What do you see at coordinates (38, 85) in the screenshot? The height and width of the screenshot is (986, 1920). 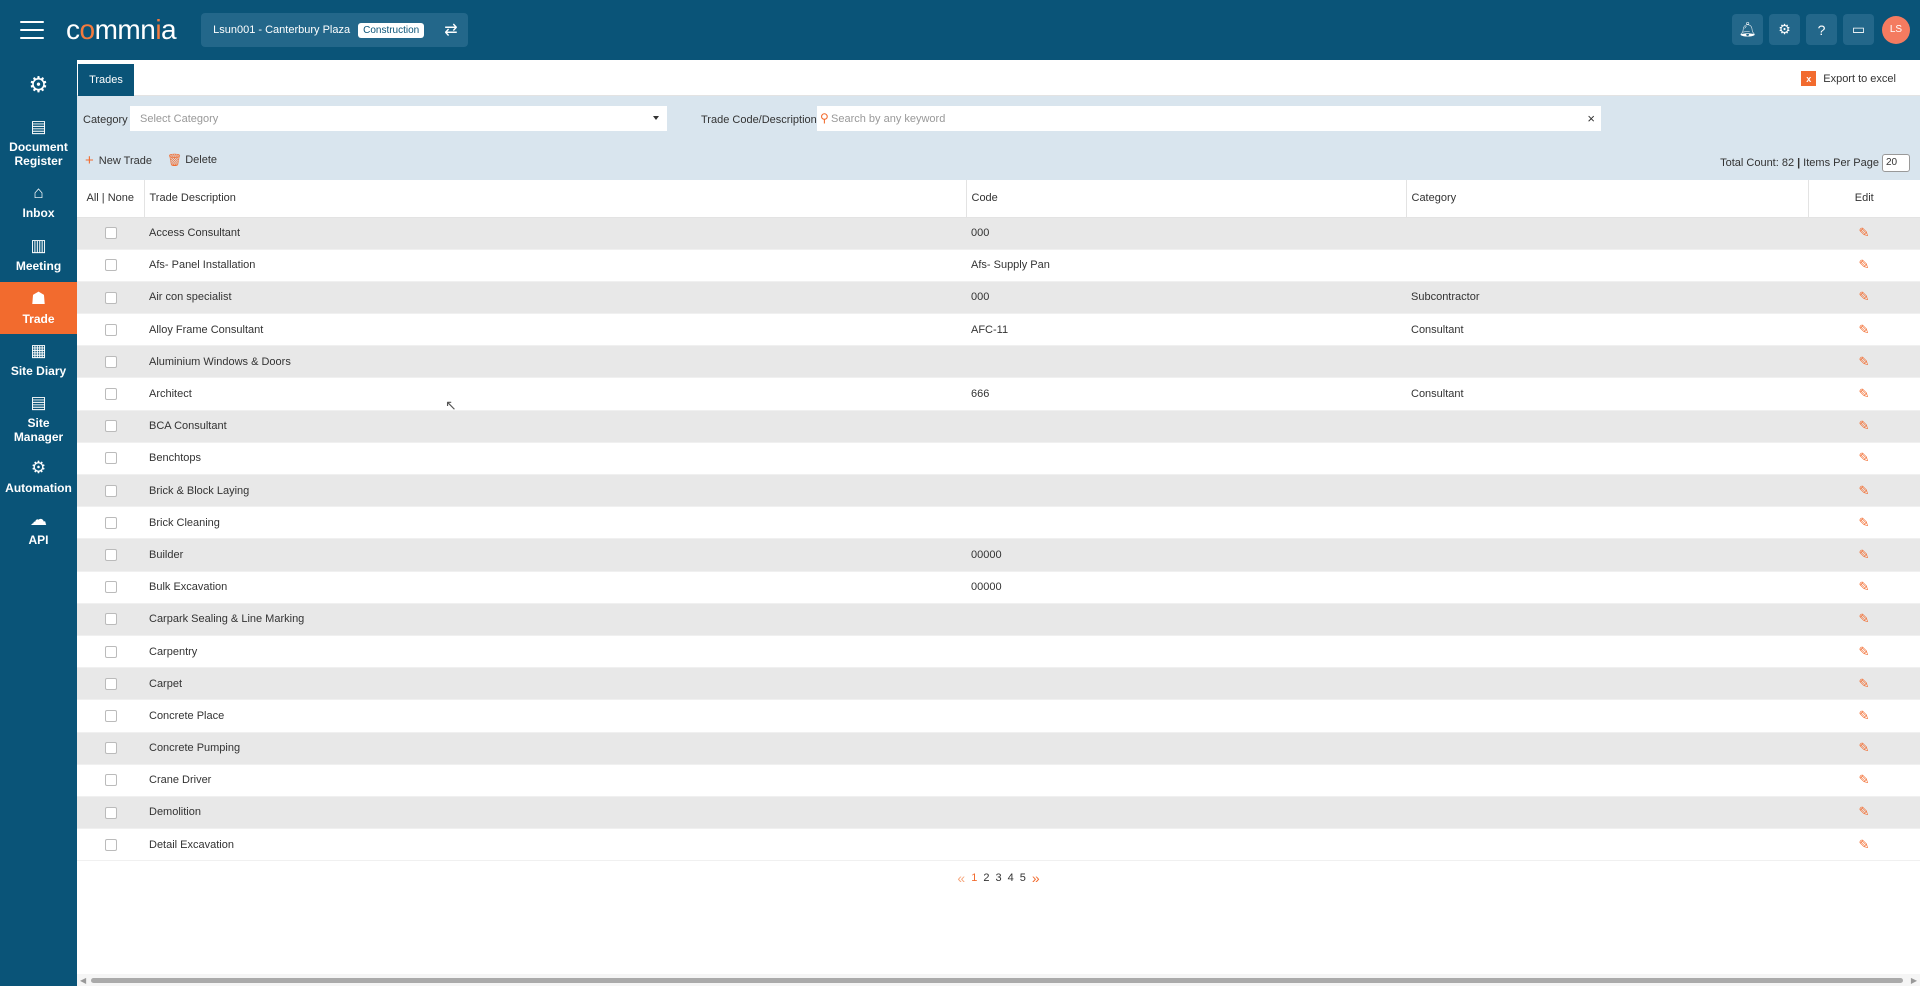 I see `settings-gear-icon: ⚙` at bounding box center [38, 85].